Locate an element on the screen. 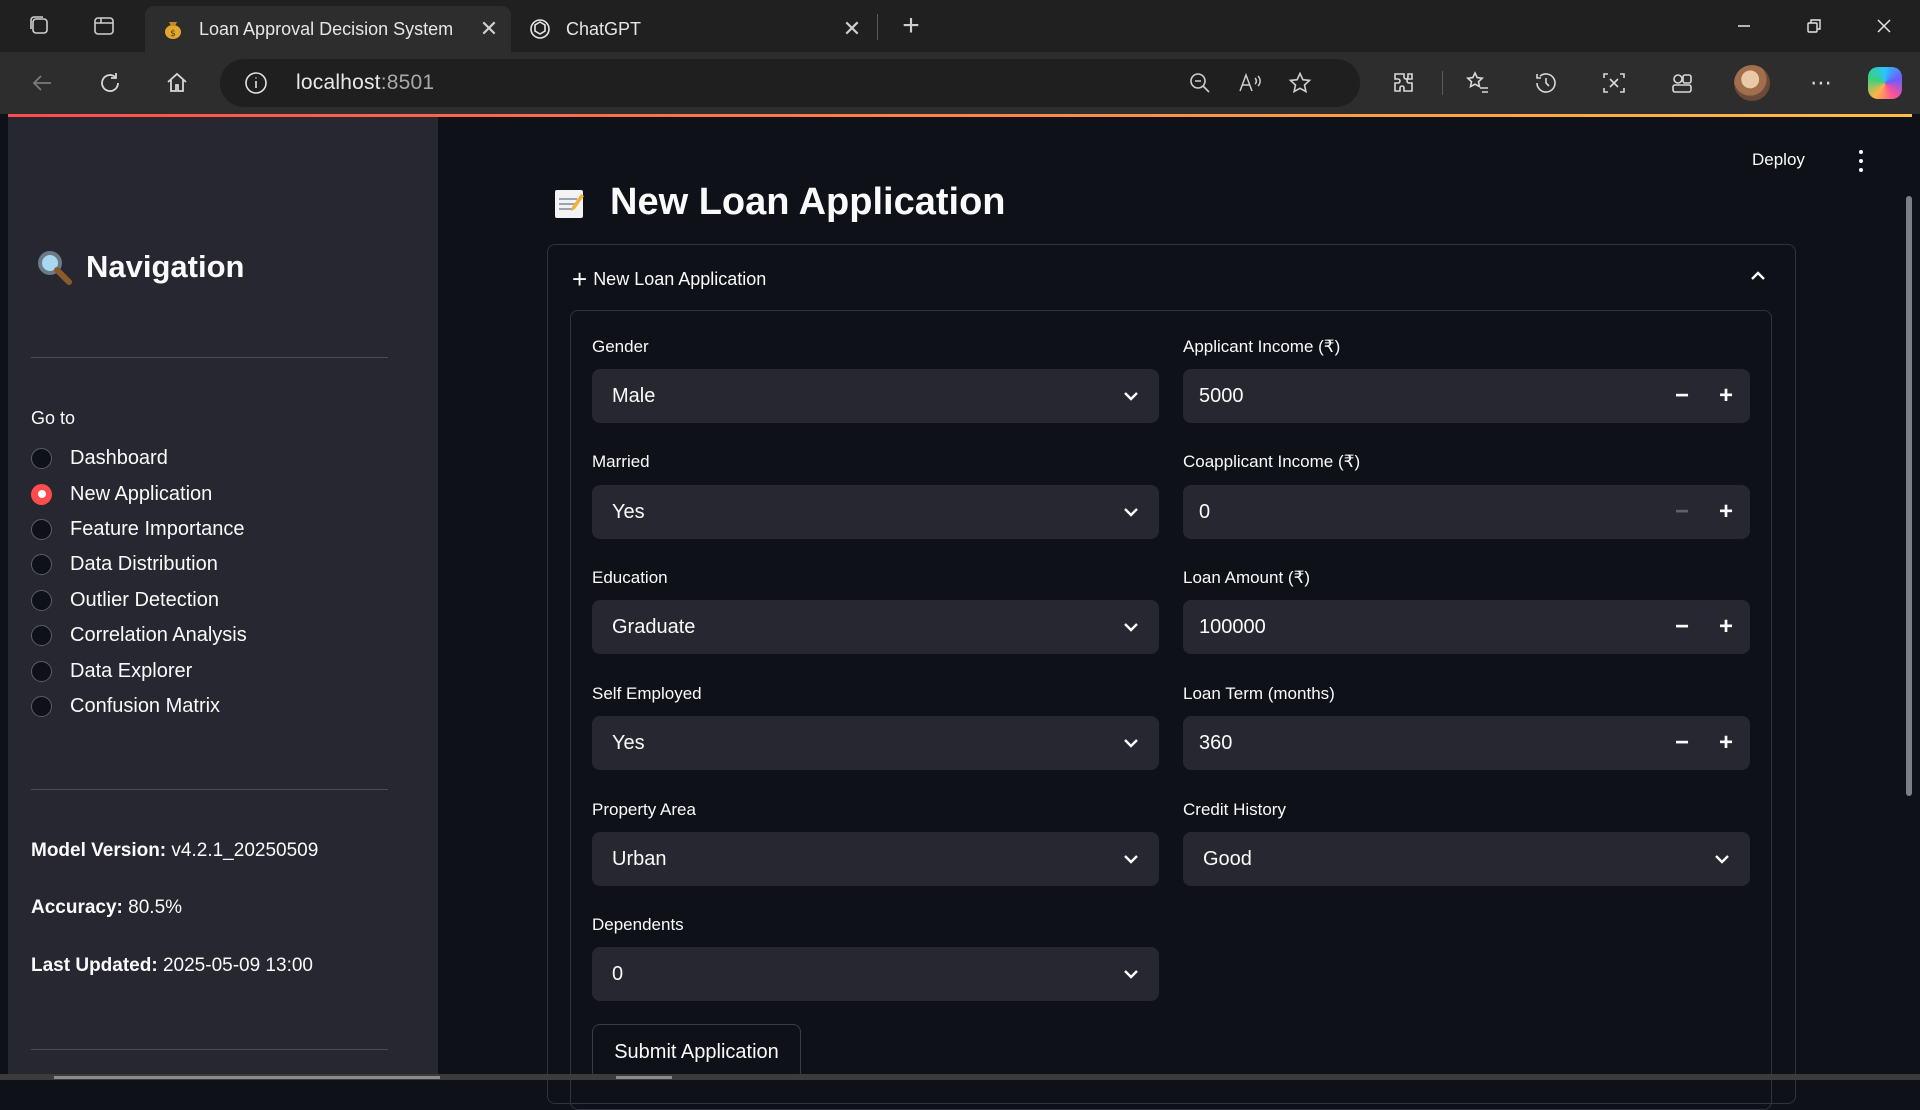 The image size is (1920, 1110). zoom-out-icon is located at coordinates (1200, 83).